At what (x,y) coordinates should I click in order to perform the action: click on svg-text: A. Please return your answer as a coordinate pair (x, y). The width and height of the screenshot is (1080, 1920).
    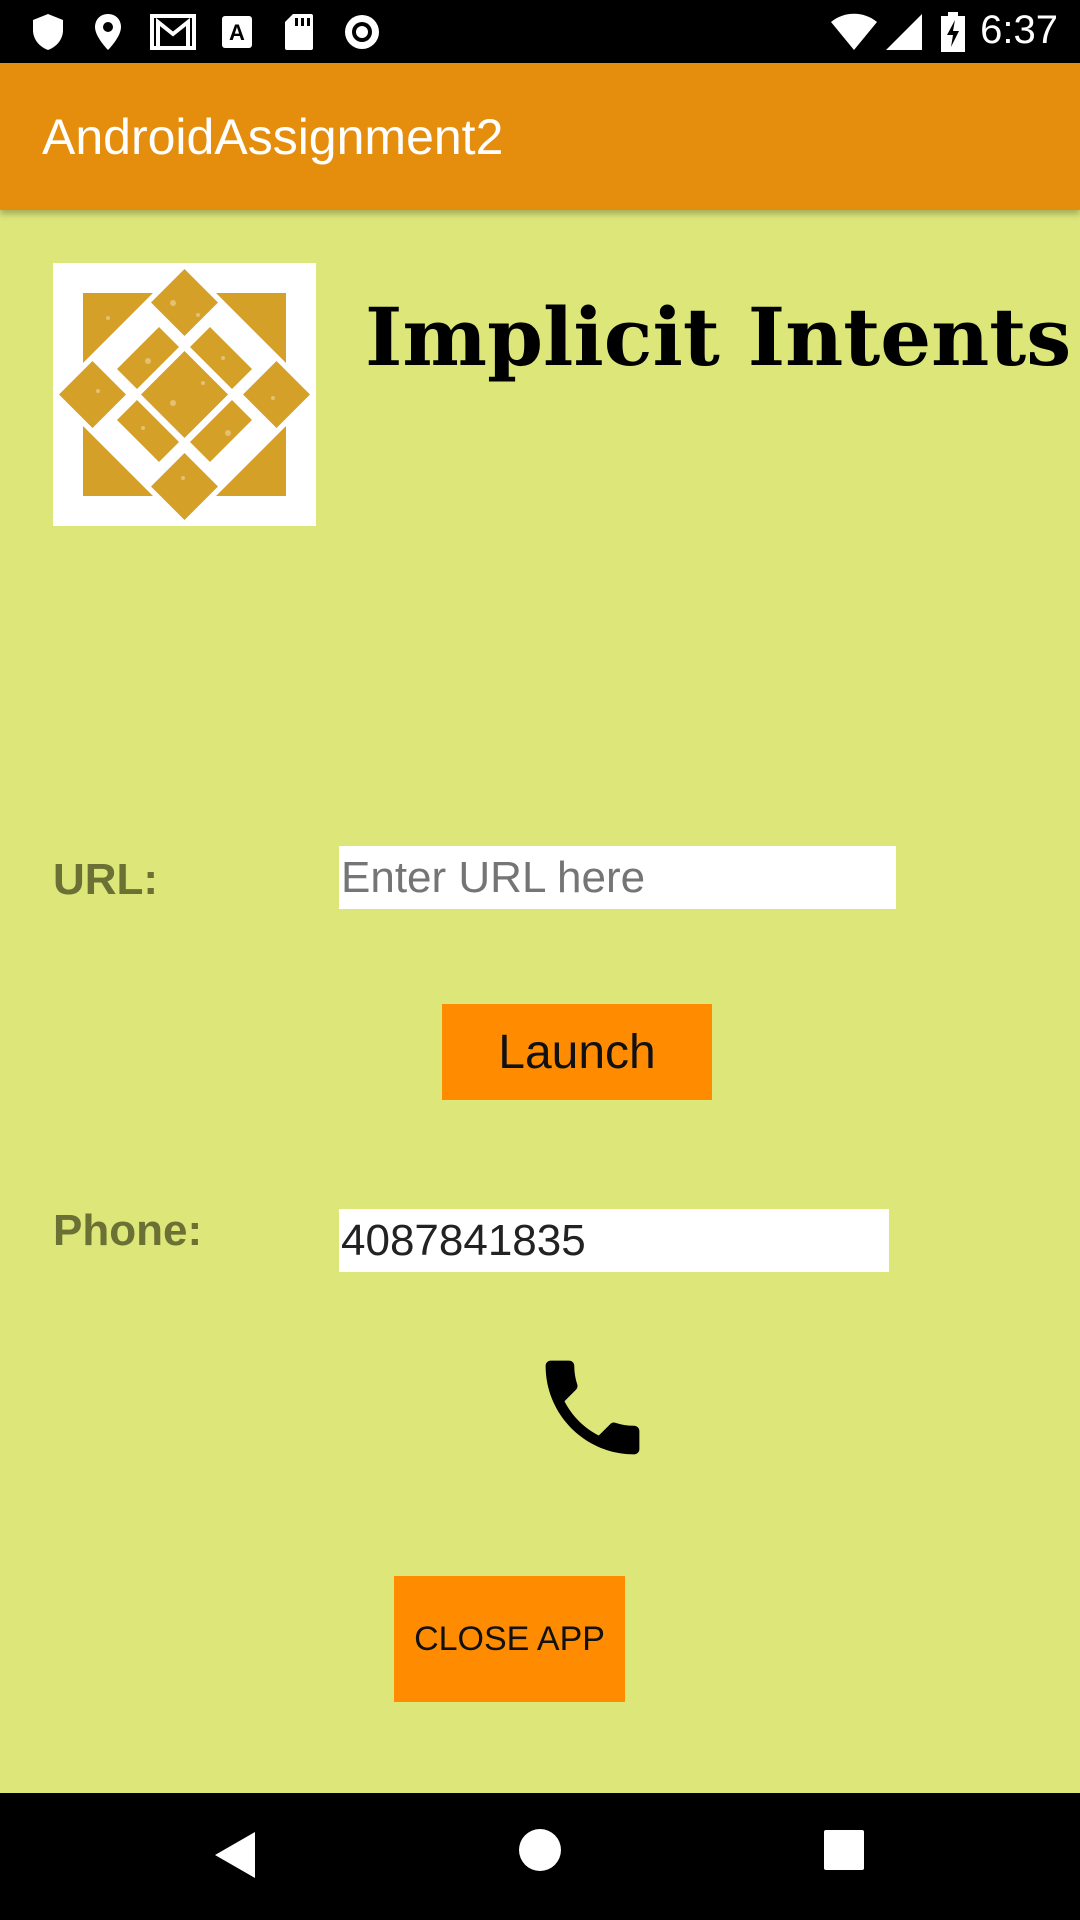
    Looking at the image, I should click on (237, 32).